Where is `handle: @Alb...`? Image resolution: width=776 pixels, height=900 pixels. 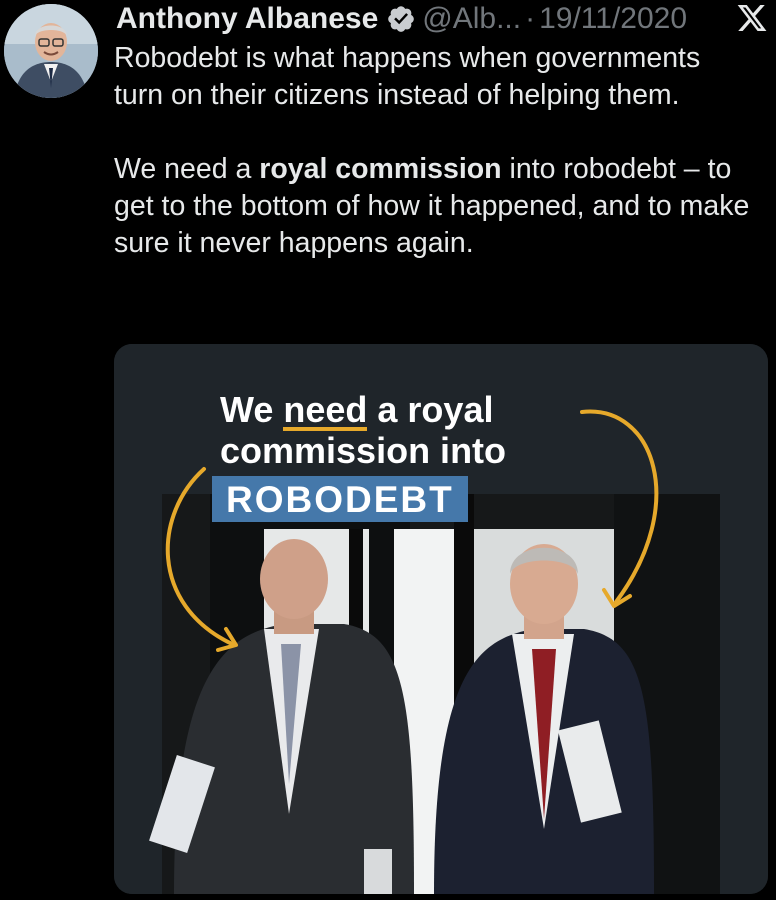
handle: @Alb... is located at coordinates (471, 19).